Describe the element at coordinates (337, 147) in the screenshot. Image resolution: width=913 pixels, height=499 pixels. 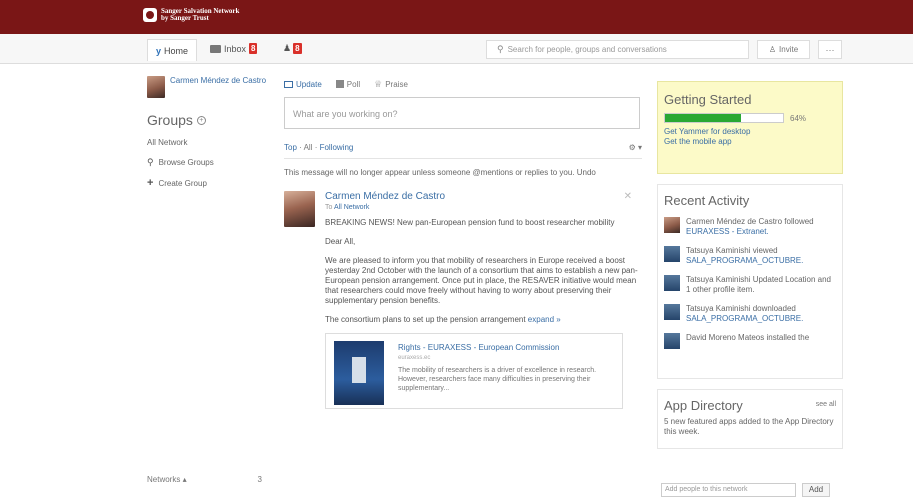
I see `filter-following: Following` at that location.